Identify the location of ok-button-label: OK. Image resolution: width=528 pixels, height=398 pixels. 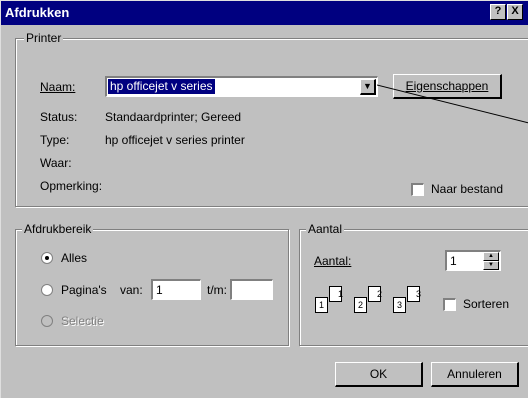
(378, 374).